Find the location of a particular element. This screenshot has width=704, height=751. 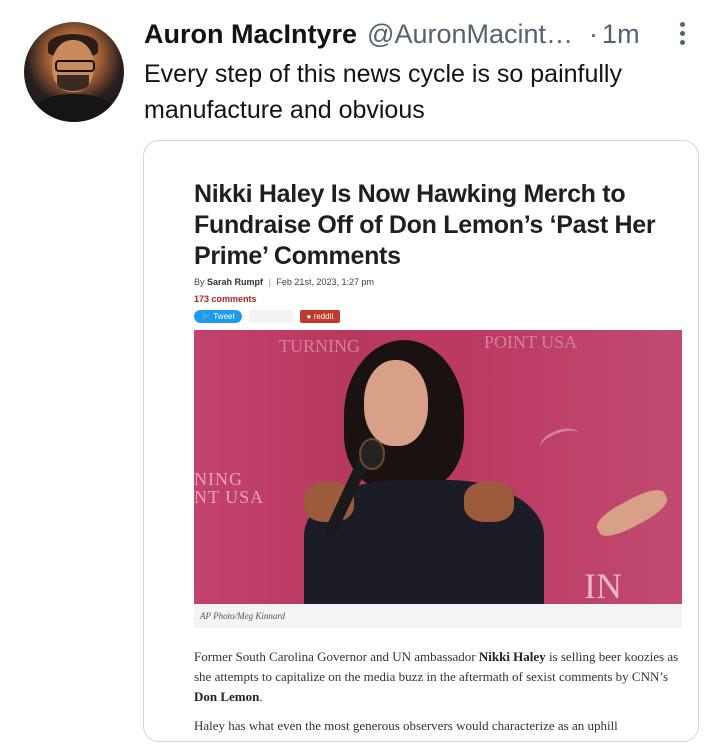

photo-logo-text-top-left: TURNING is located at coordinates (319, 346).